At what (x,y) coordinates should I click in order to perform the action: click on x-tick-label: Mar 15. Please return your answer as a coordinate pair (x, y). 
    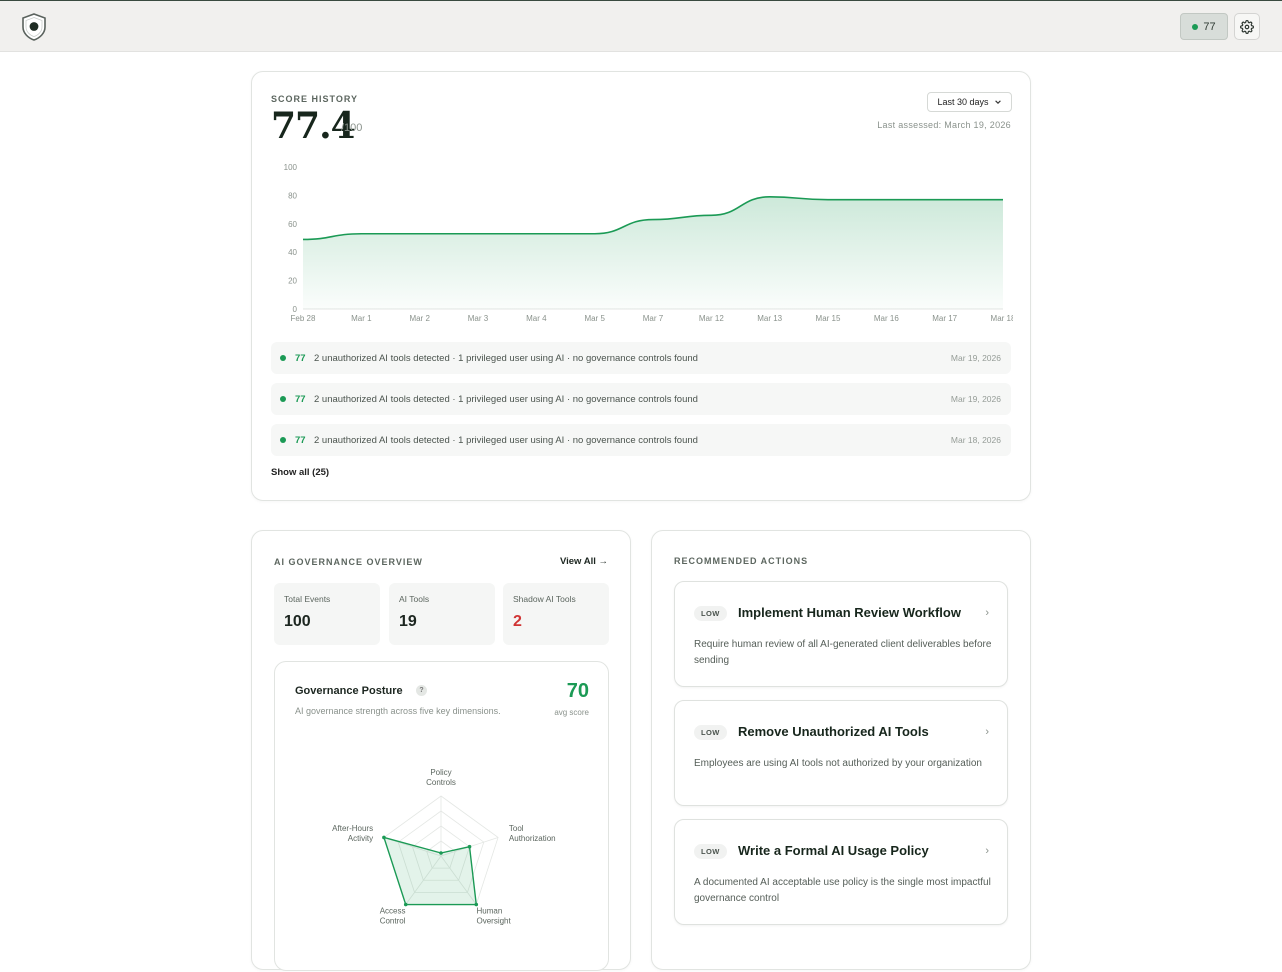
    Looking at the image, I should click on (828, 318).